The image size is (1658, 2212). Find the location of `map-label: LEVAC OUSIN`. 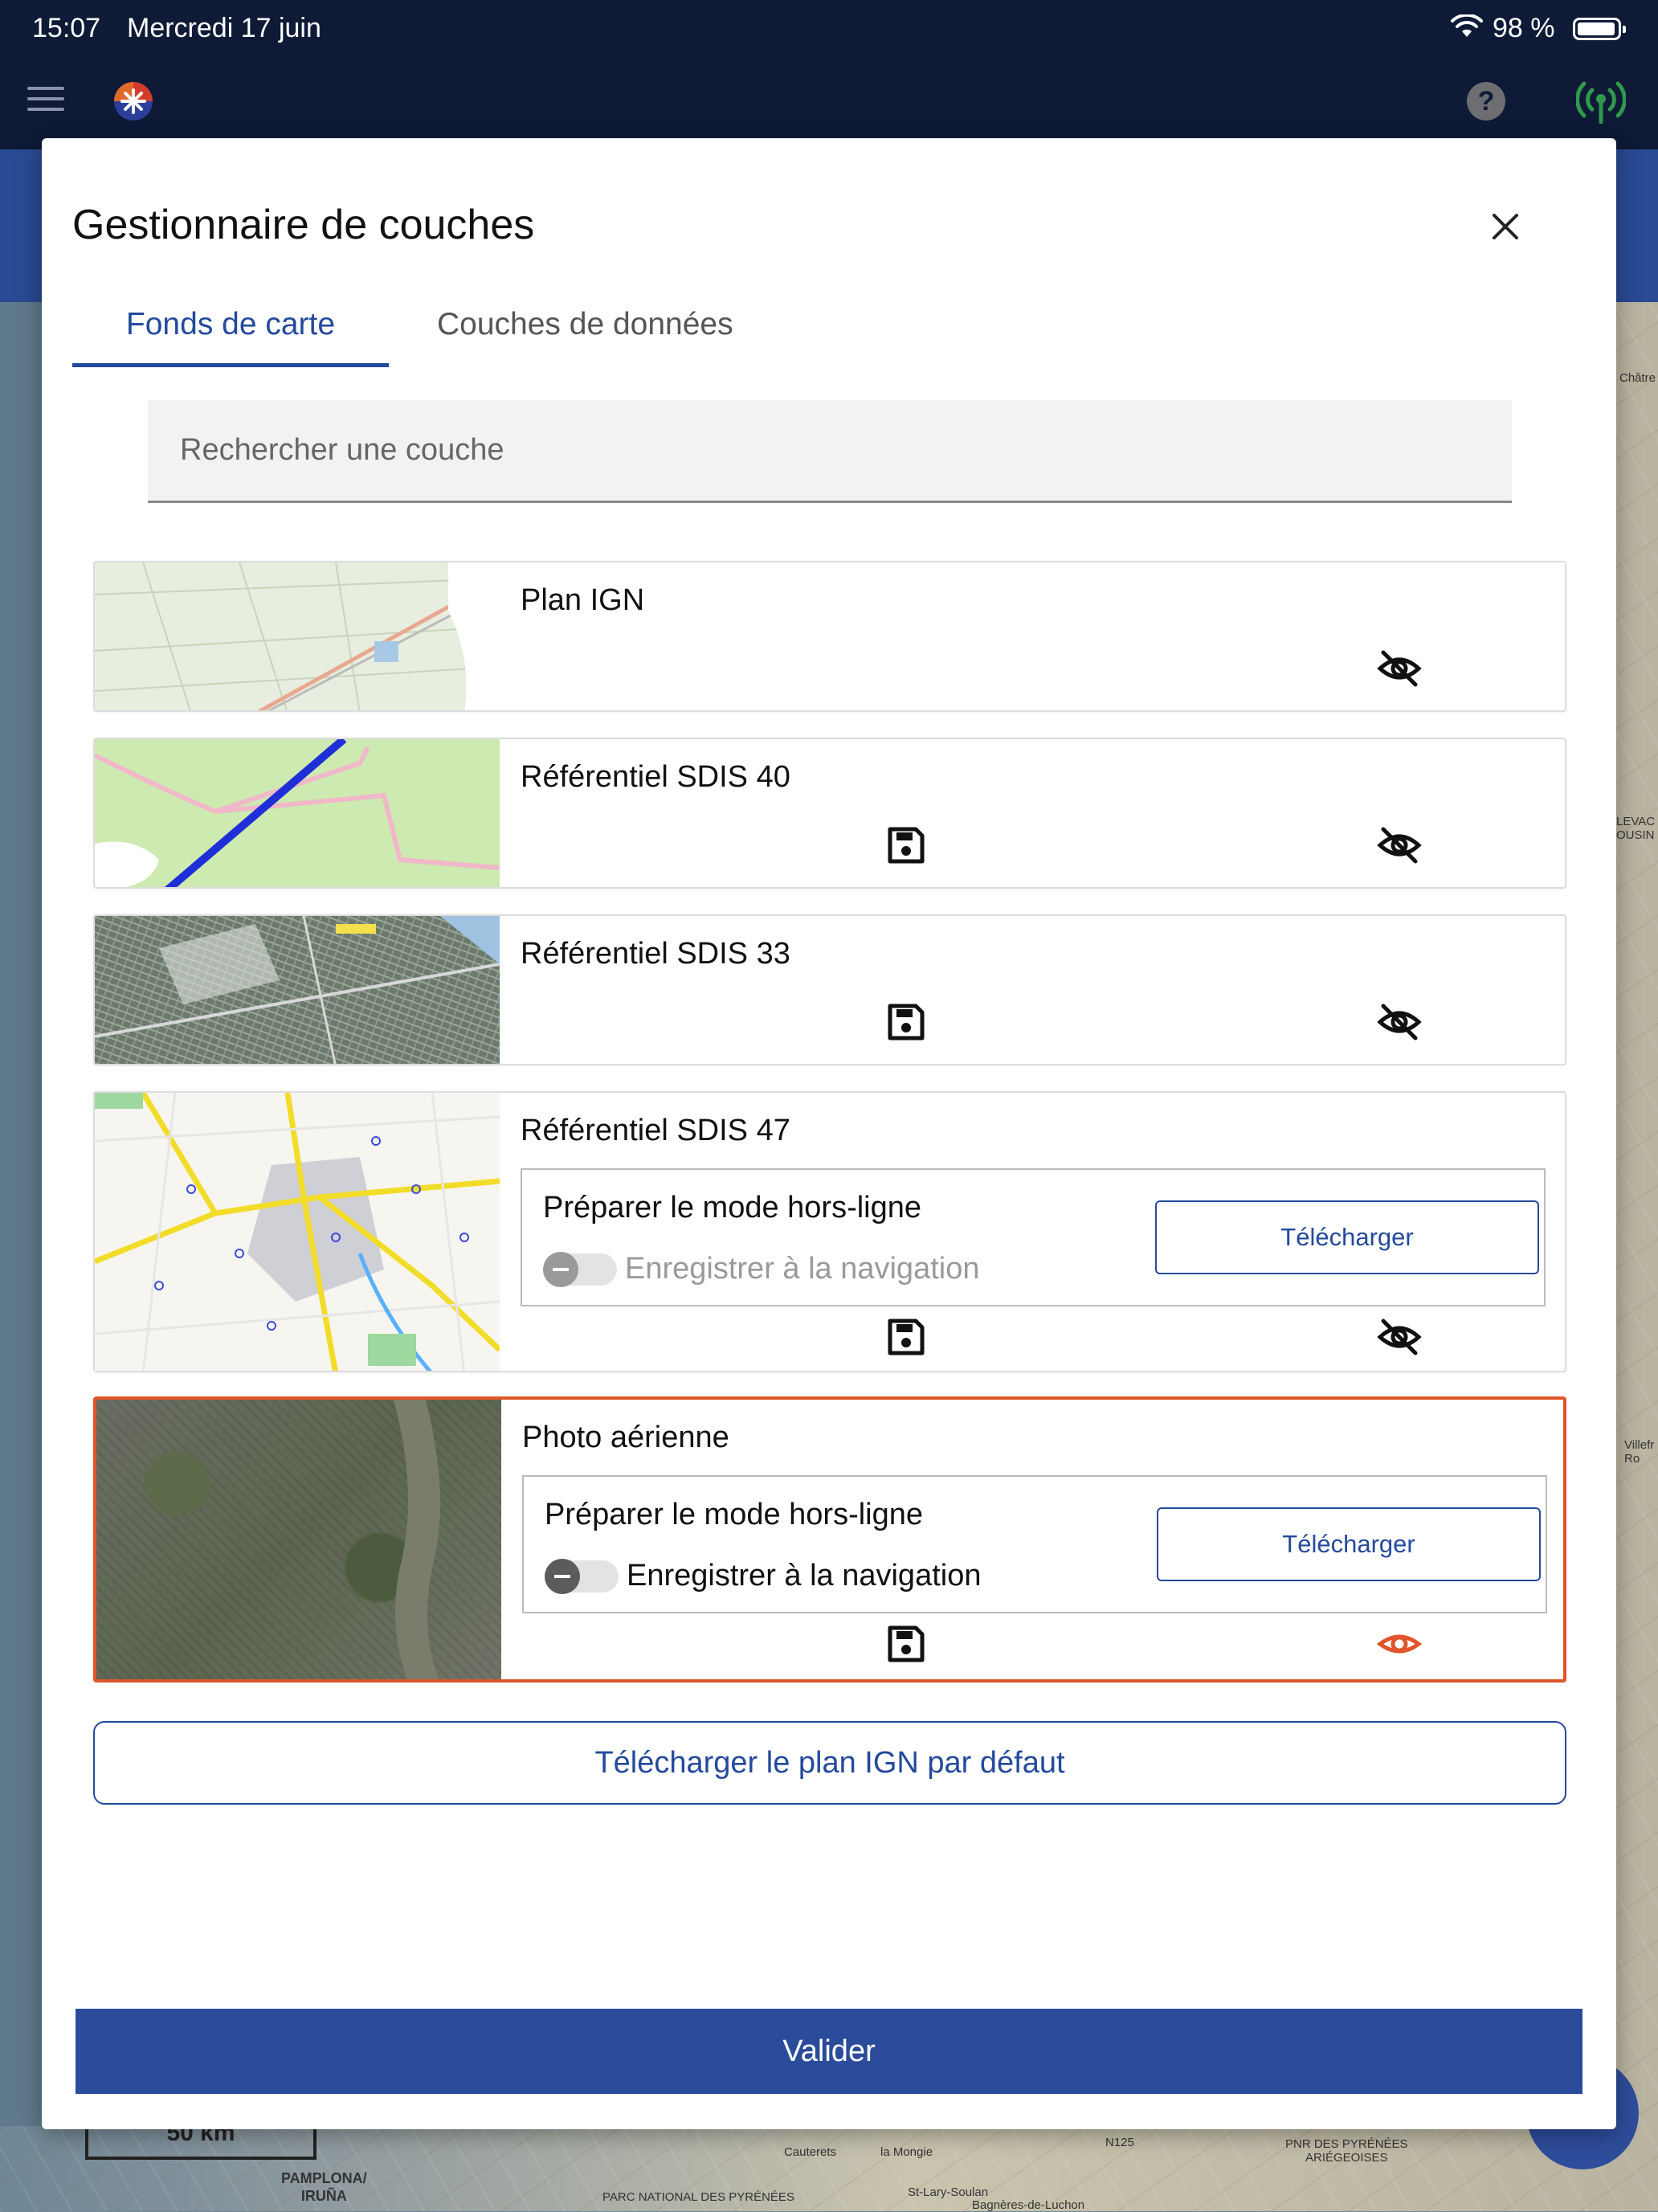

map-label: LEVAC OUSIN is located at coordinates (1636, 828).